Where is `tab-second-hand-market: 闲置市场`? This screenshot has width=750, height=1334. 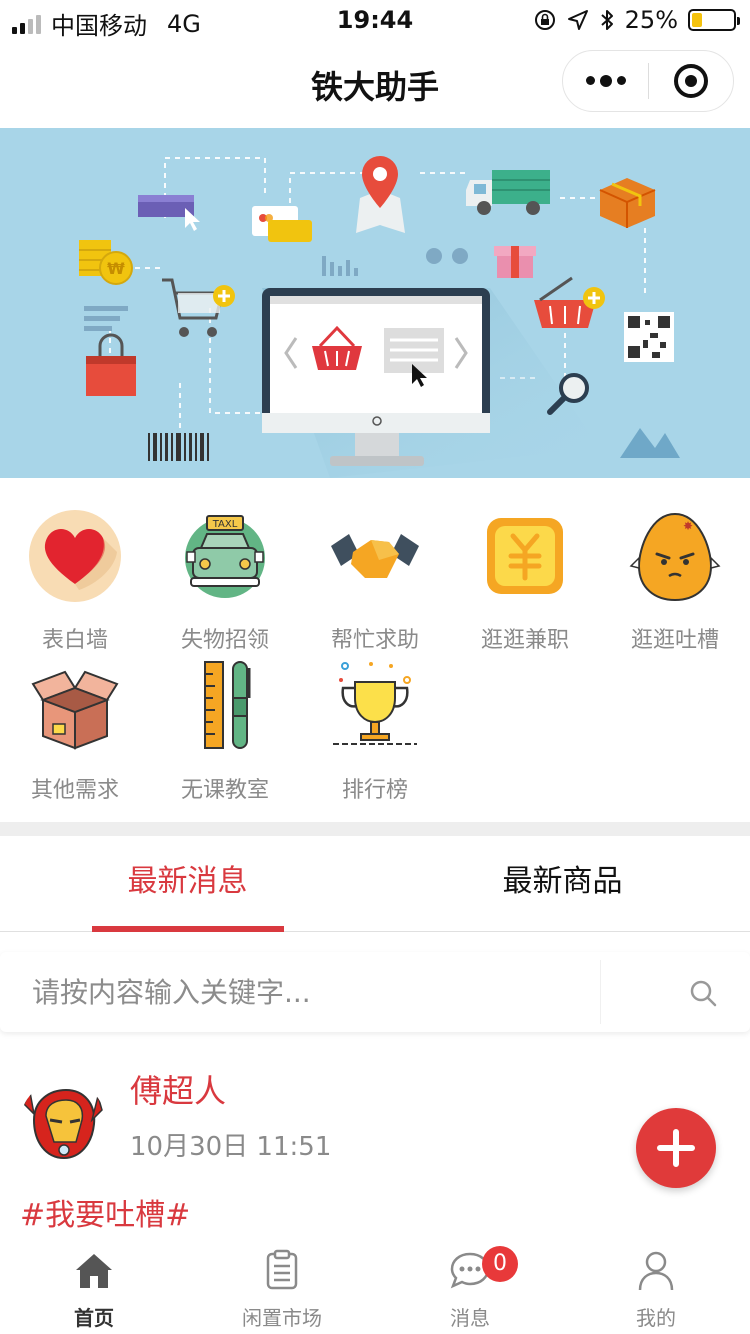
tab-second-hand-market: 闲置市场 is located at coordinates (282, 1285).